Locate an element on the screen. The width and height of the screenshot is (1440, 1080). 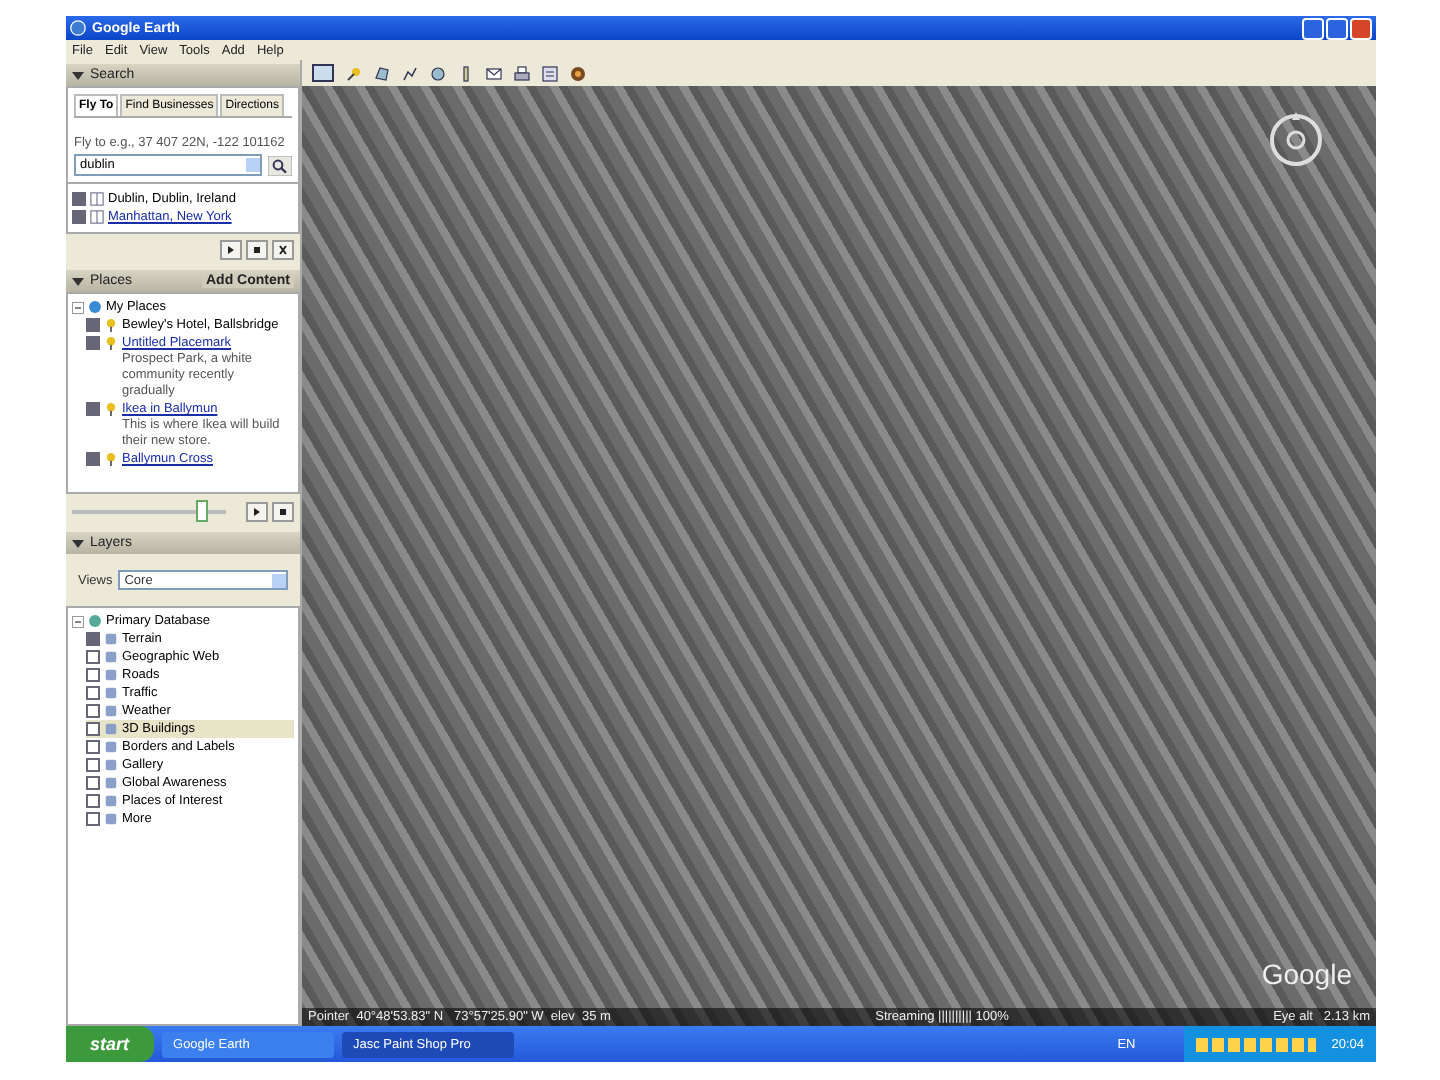
email-icon is located at coordinates (494, 73).